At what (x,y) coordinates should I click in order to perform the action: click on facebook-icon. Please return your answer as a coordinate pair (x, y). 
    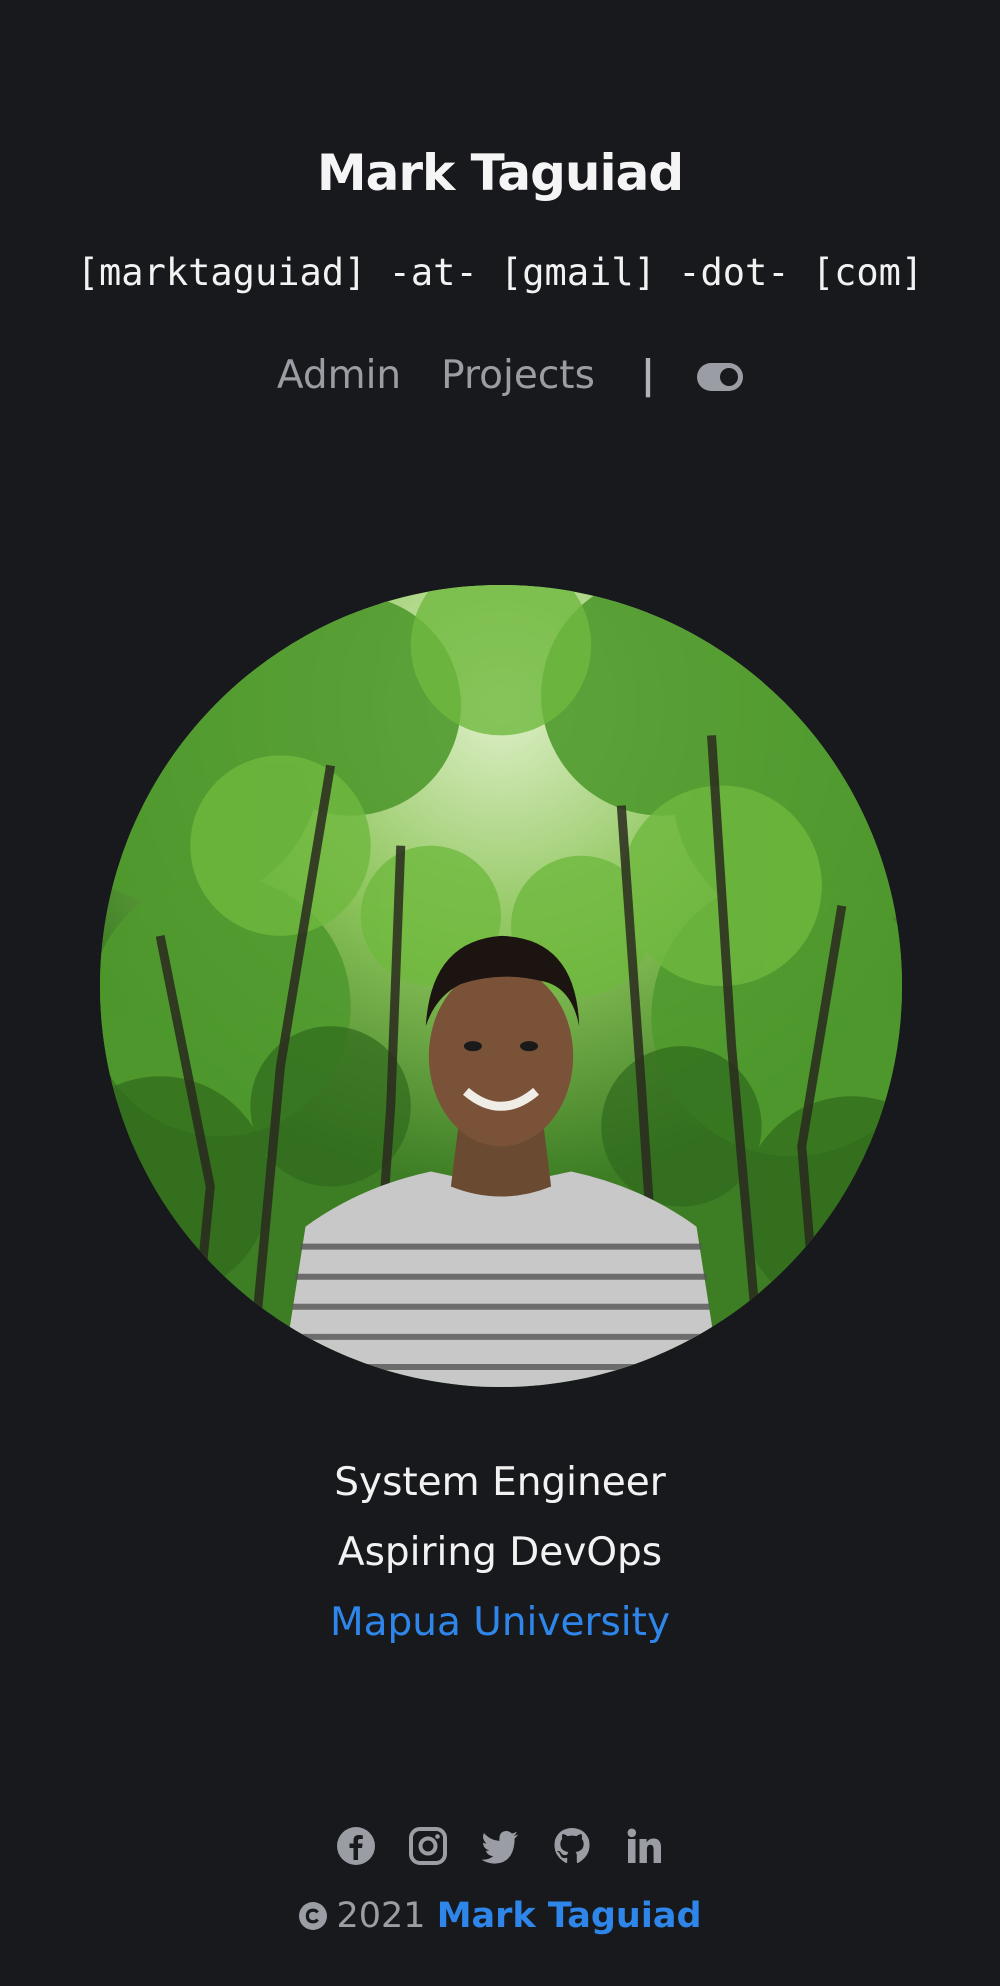
    Looking at the image, I should click on (356, 1846).